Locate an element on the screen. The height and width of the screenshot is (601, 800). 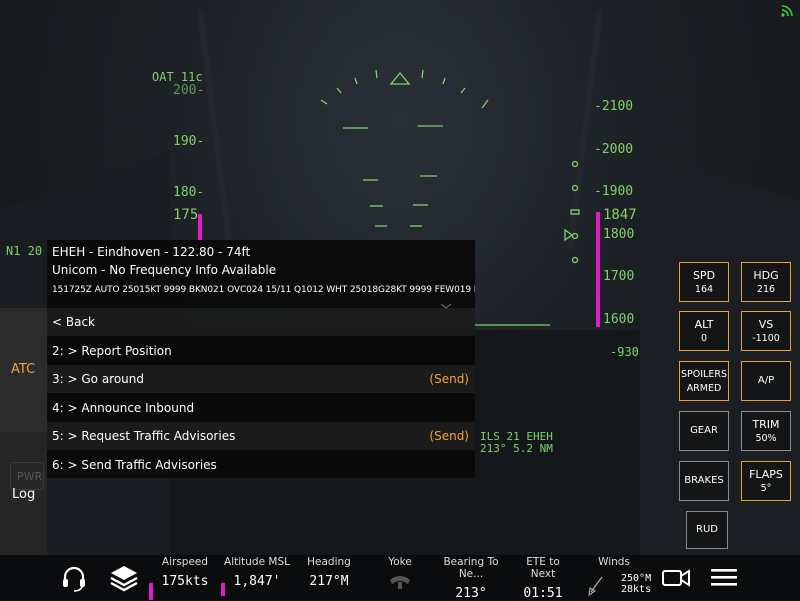
spd-label: SPD is located at coordinates (704, 275).